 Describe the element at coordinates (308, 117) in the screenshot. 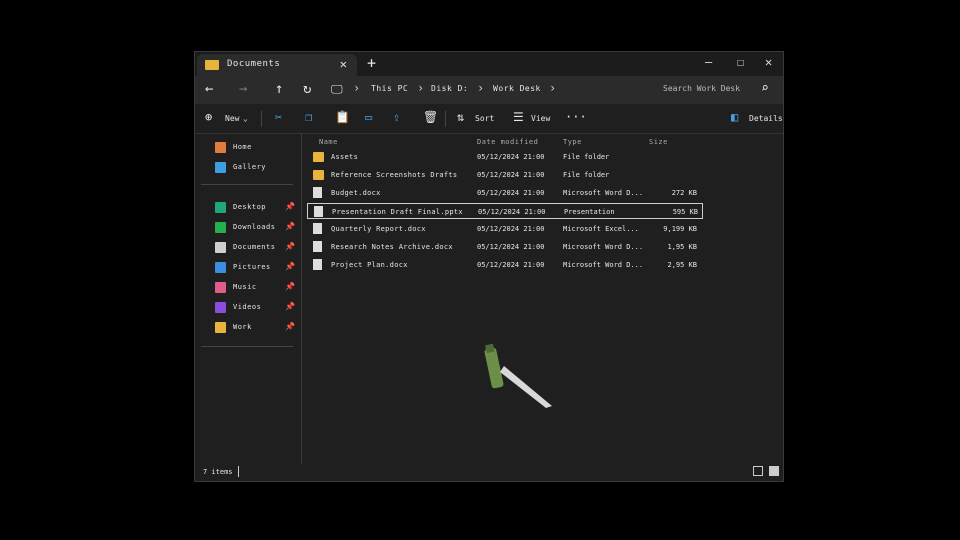

I see `copy-icon: ❐` at that location.